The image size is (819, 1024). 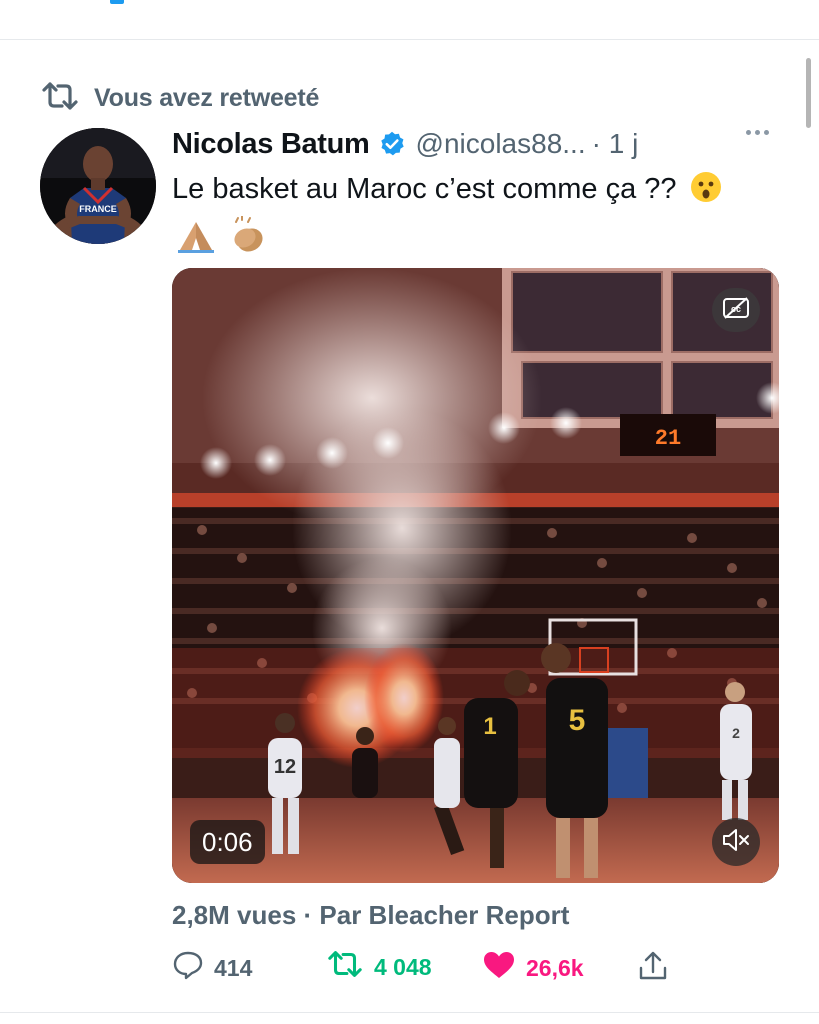 What do you see at coordinates (757, 132) in the screenshot?
I see `more-options-icon` at bounding box center [757, 132].